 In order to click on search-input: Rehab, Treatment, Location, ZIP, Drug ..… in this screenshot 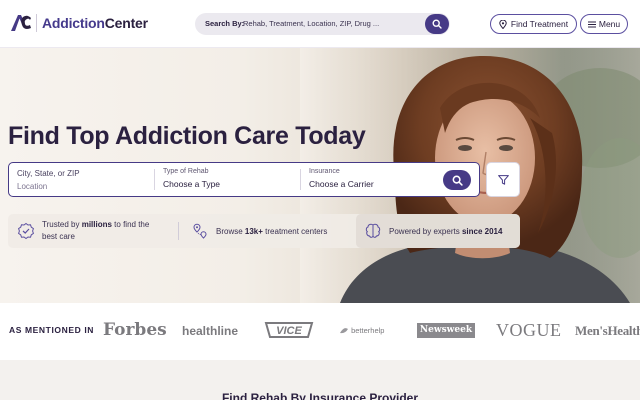, I will do `click(311, 23)`.